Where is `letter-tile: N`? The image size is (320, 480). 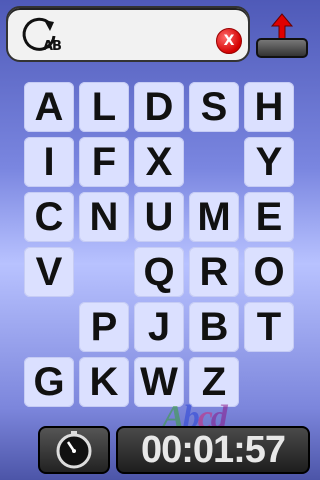
letter-tile: N is located at coordinates (104, 217).